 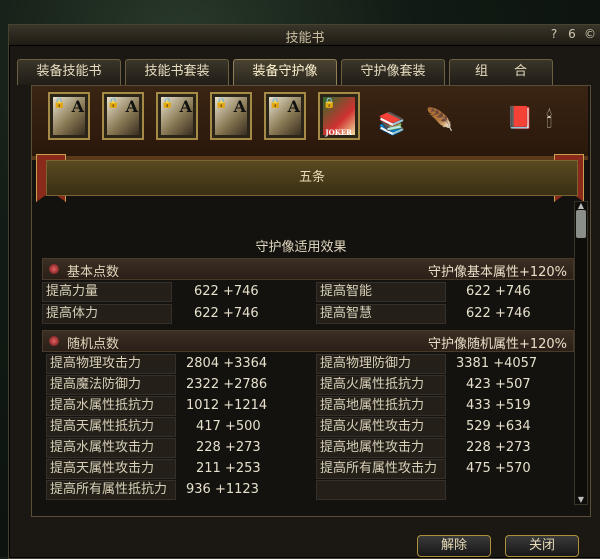 I want to click on extra-icon: ©, so click(x=590, y=34).